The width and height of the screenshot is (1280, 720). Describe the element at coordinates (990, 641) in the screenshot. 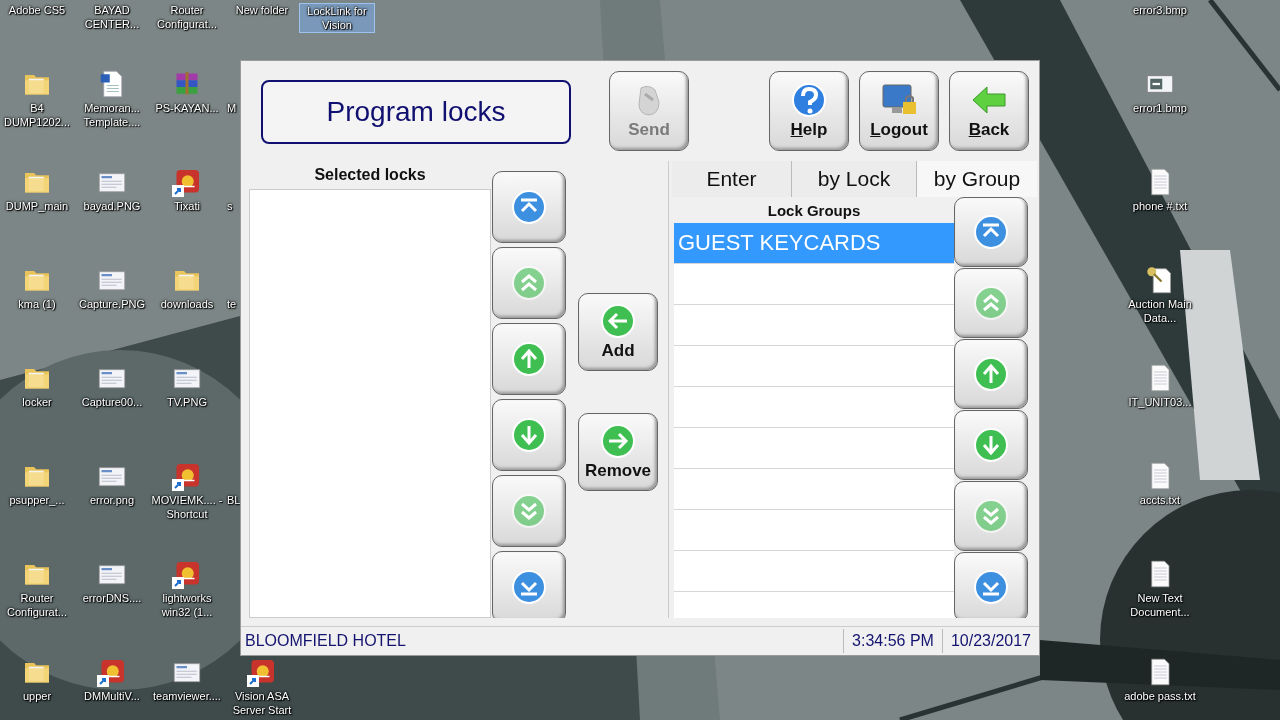

I see `status-date: 10/23/2017` at that location.